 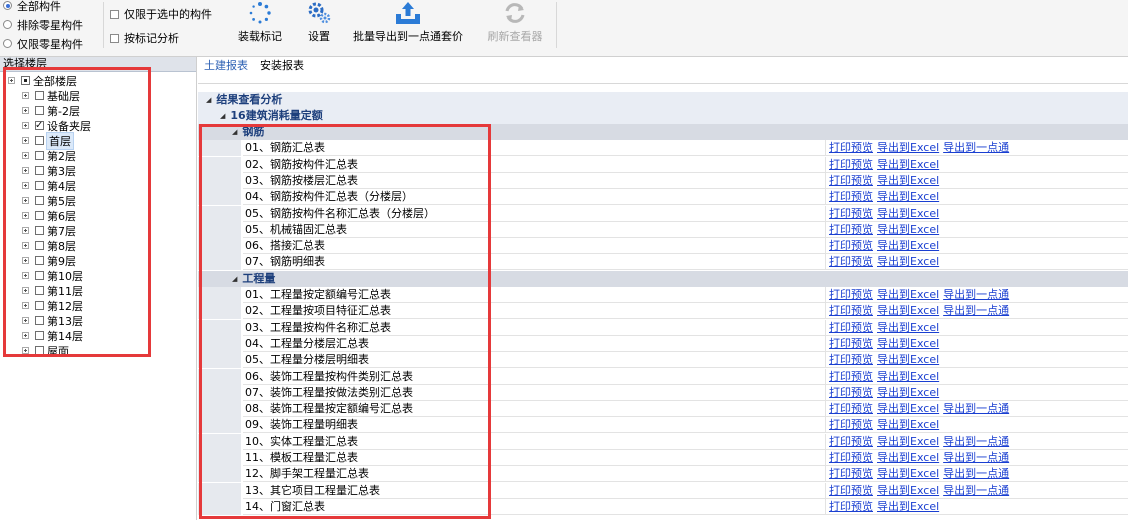 What do you see at coordinates (52, 290) in the screenshot?
I see `tree-item: 第11层` at bounding box center [52, 290].